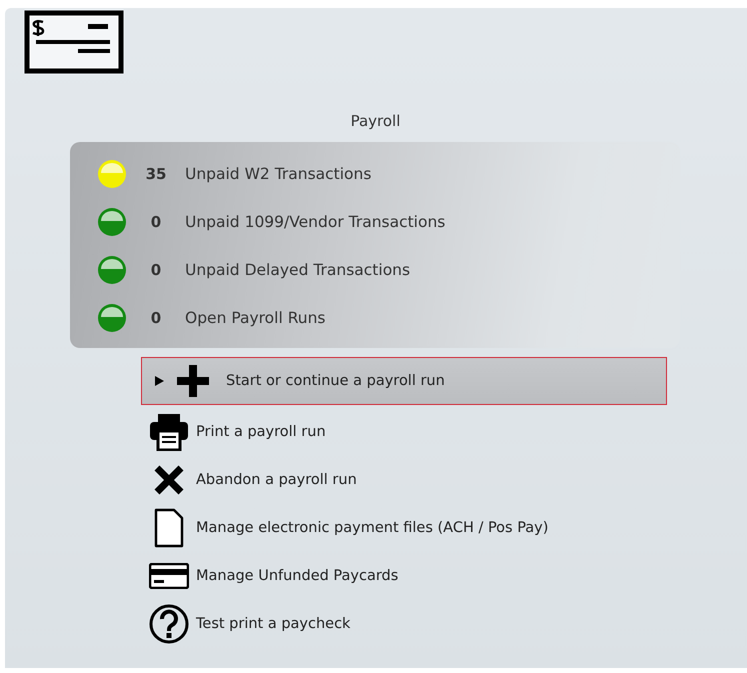 The width and height of the screenshot is (747, 673). Describe the element at coordinates (169, 480) in the screenshot. I see `close-icon` at that location.